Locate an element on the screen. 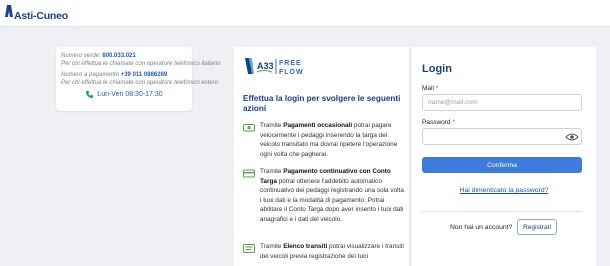 The image size is (610, 266). a33-code: A33 is located at coordinates (265, 66).